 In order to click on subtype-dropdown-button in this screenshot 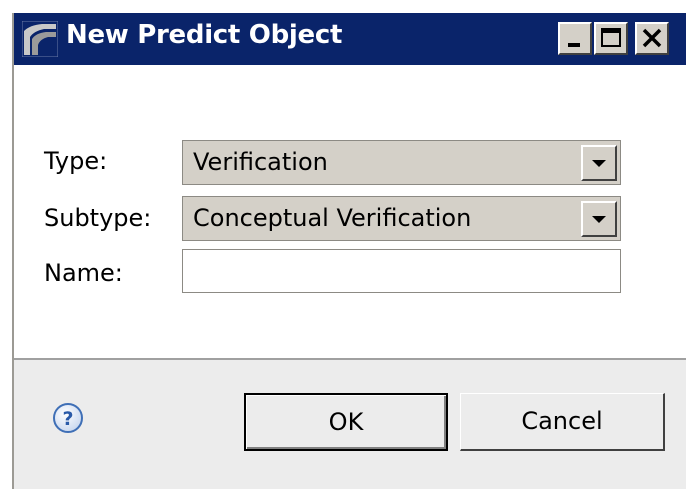, I will do `click(599, 219)`.